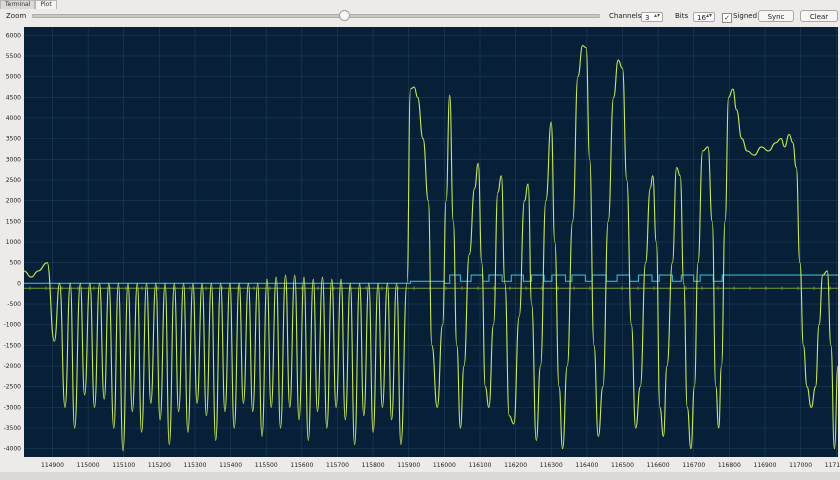  Describe the element at coordinates (551, 465) in the screenshot. I see `x-tick-label: 116300` at that location.